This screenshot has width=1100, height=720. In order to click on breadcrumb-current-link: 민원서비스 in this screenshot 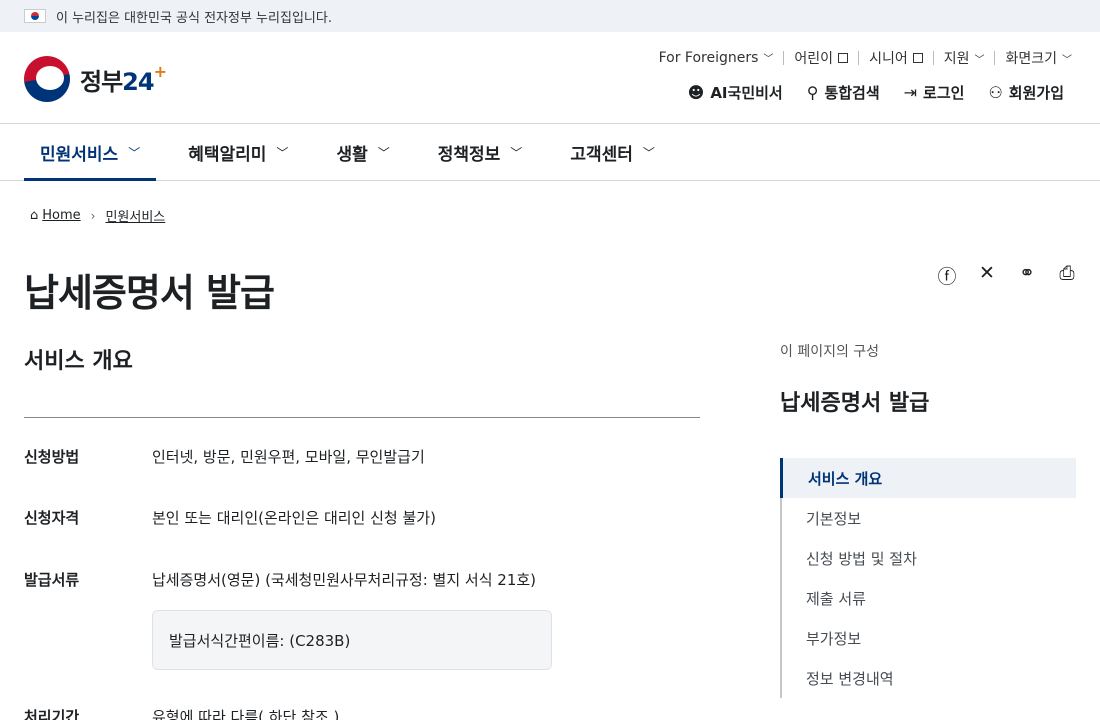, I will do `click(135, 215)`.